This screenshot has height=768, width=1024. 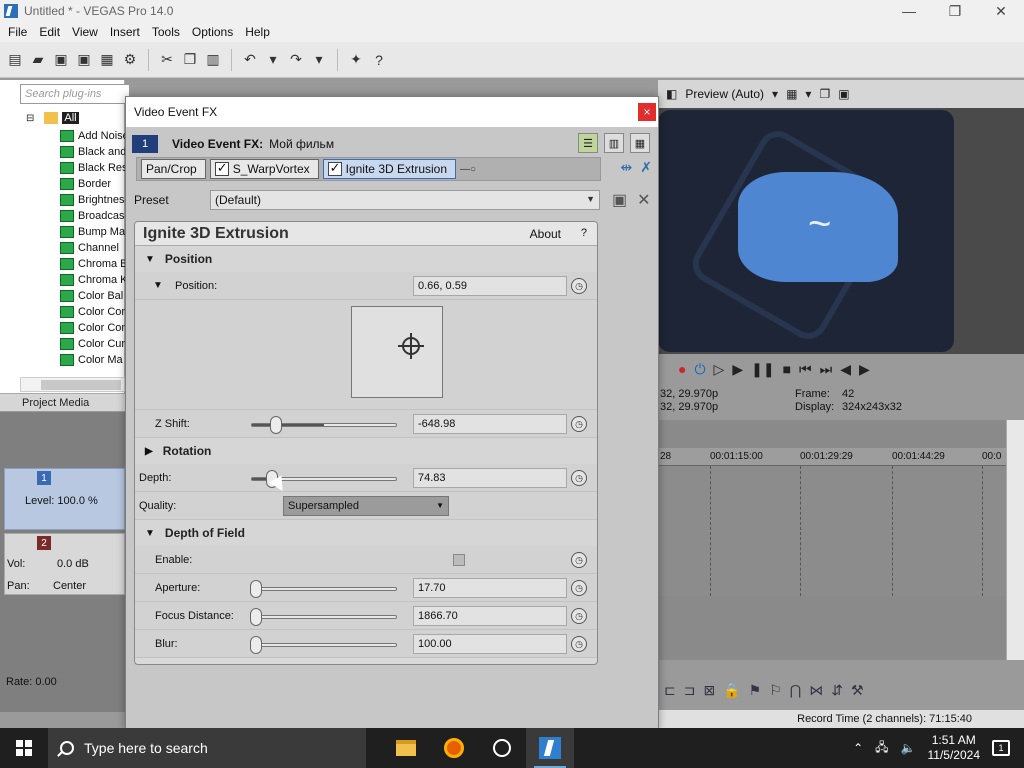 What do you see at coordinates (49, 32) in the screenshot?
I see `menu-edit: Edit` at bounding box center [49, 32].